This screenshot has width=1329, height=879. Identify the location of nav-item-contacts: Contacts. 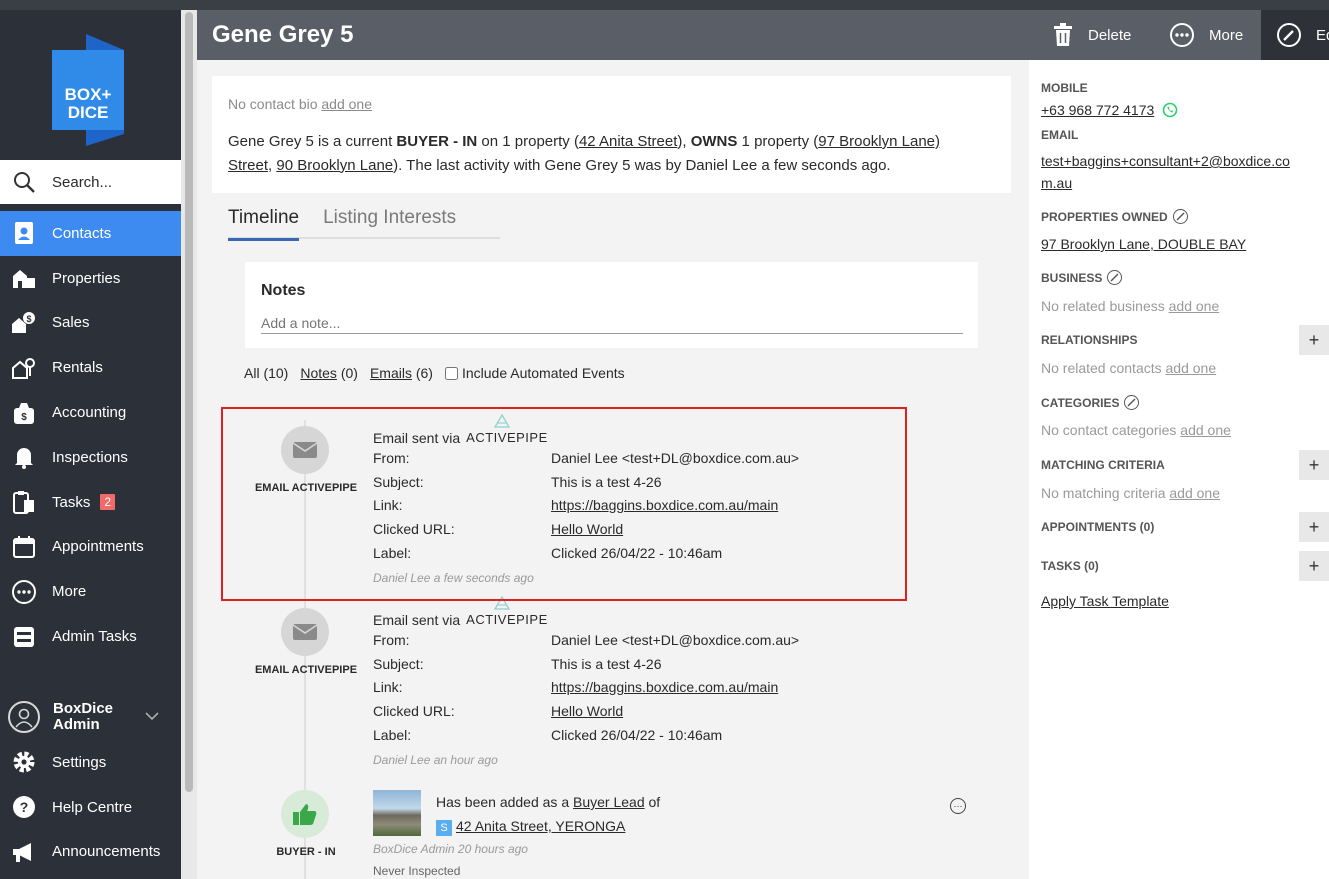
(90, 233).